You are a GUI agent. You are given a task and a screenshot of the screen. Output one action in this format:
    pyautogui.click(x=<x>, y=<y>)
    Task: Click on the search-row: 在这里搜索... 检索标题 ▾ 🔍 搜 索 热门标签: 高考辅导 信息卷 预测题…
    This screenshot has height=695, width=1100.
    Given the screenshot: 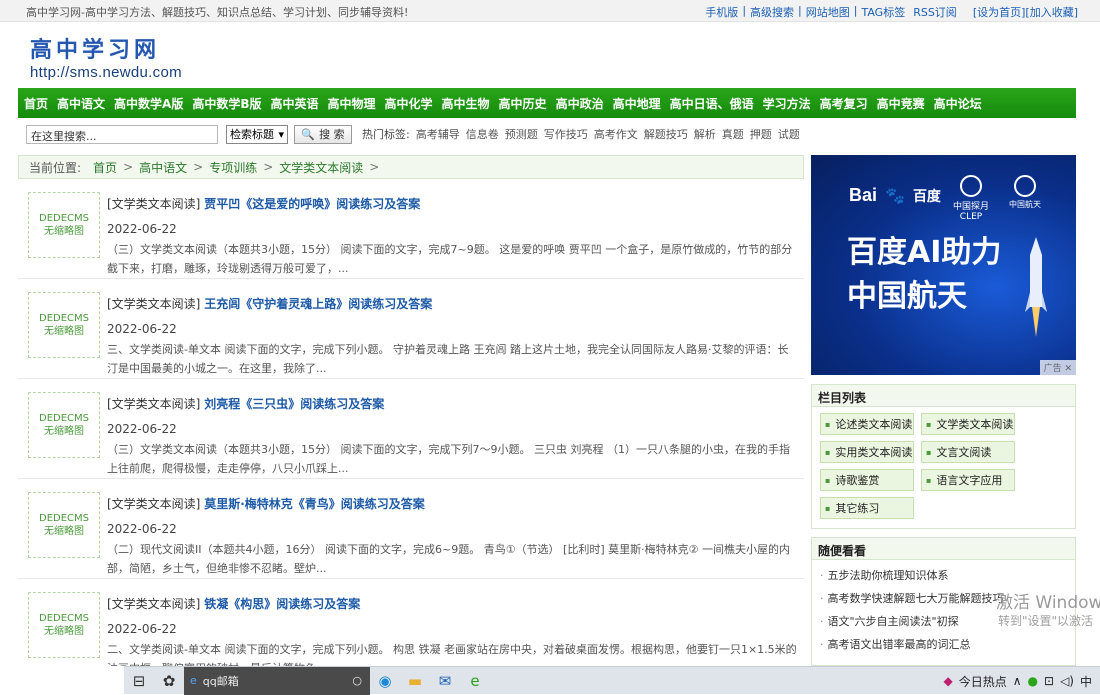 What is the action you would take?
    pyautogui.click(x=551, y=134)
    